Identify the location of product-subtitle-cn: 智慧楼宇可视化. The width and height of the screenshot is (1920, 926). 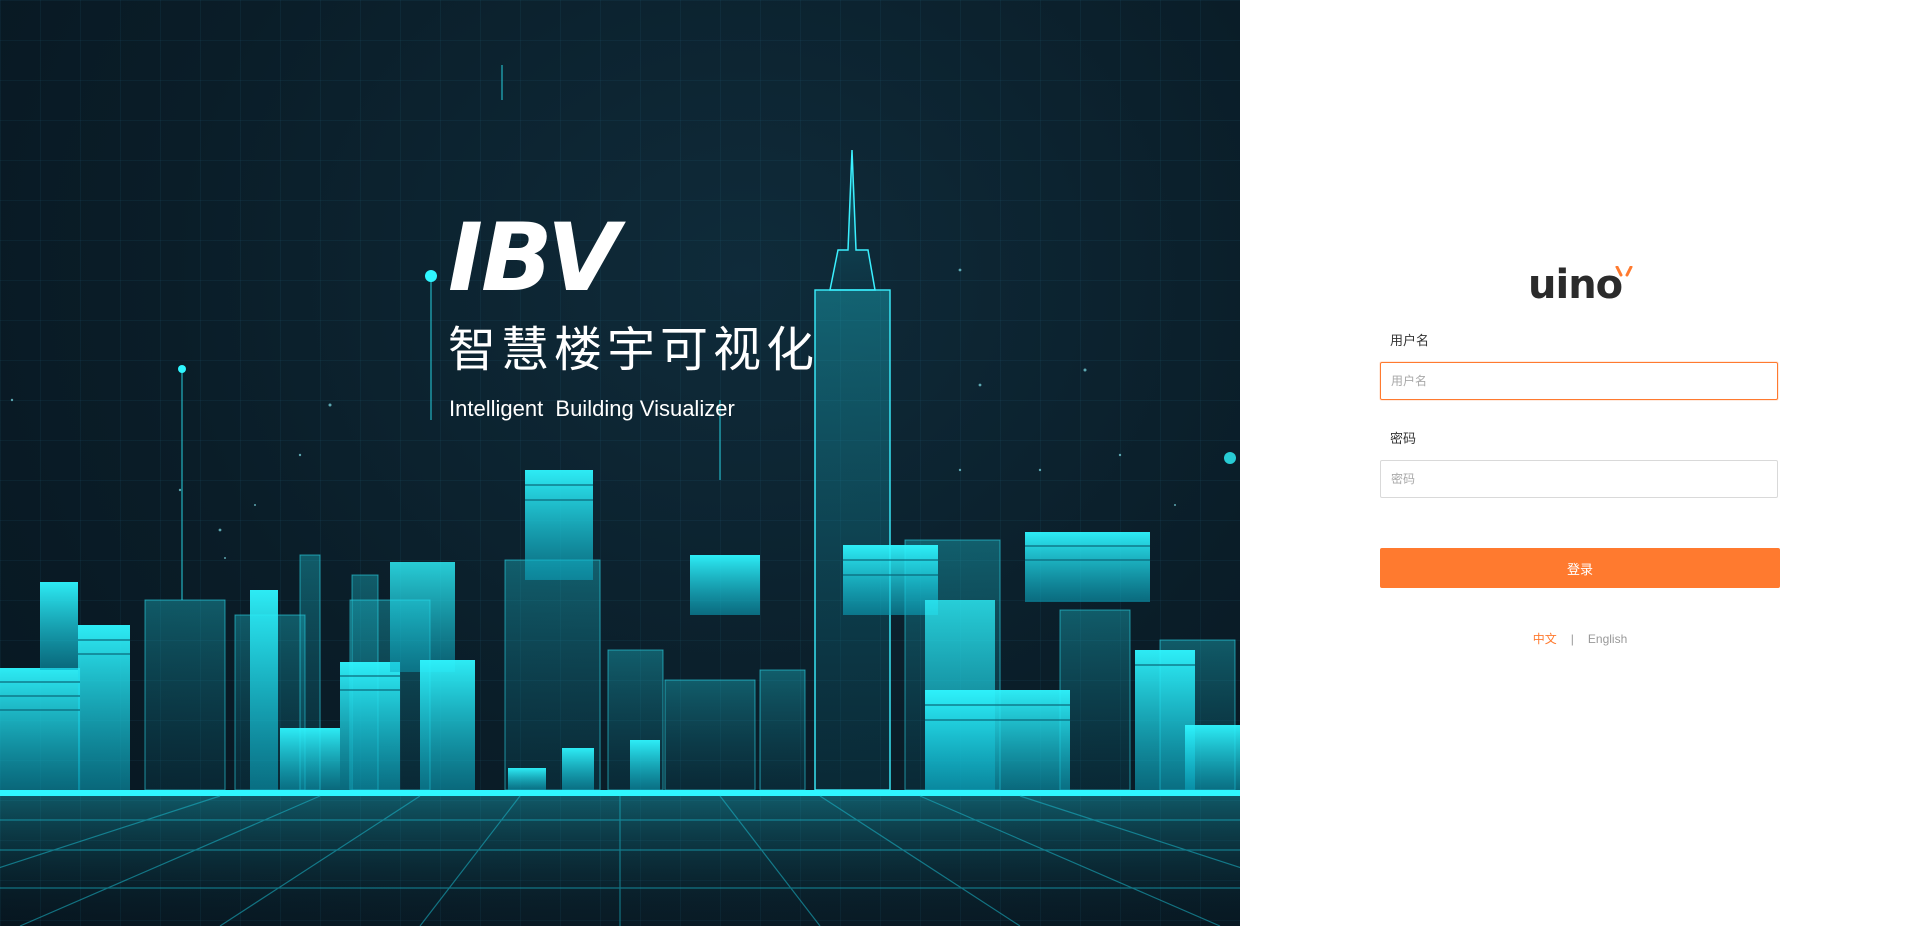
(634, 350).